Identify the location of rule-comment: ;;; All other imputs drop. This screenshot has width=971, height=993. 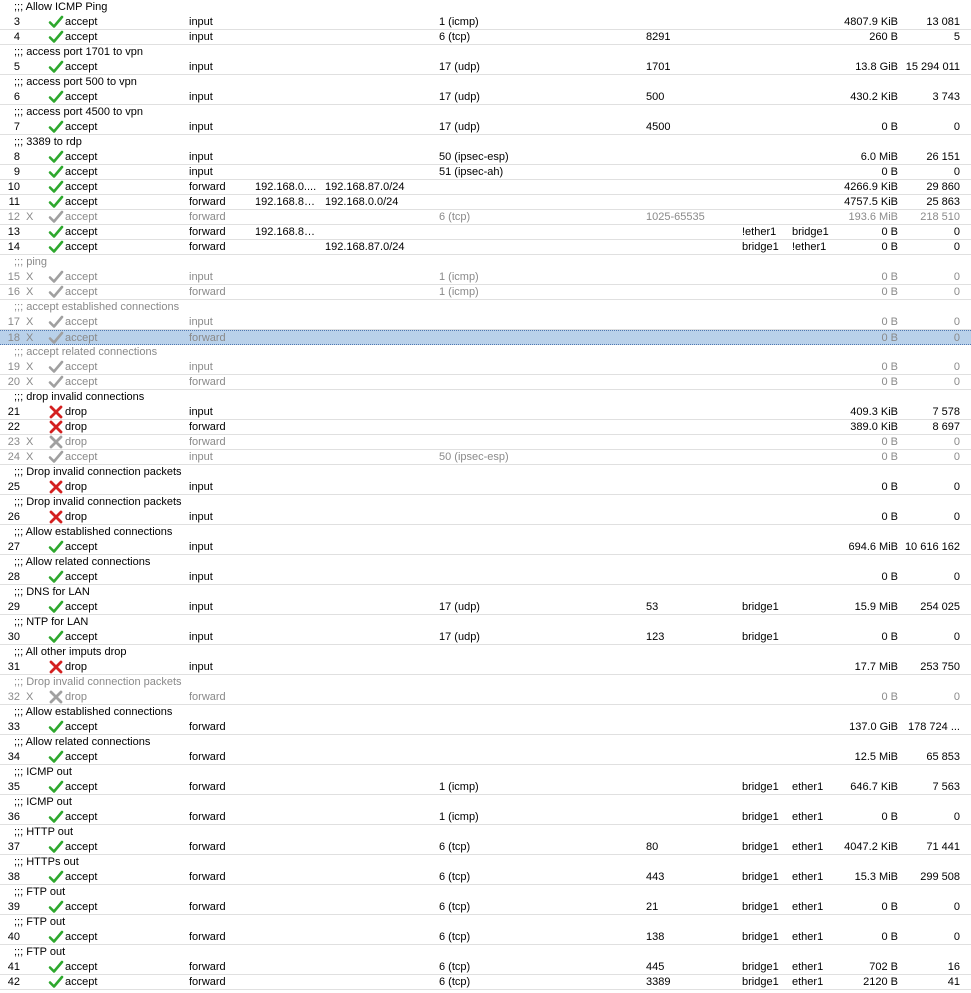
(485, 652).